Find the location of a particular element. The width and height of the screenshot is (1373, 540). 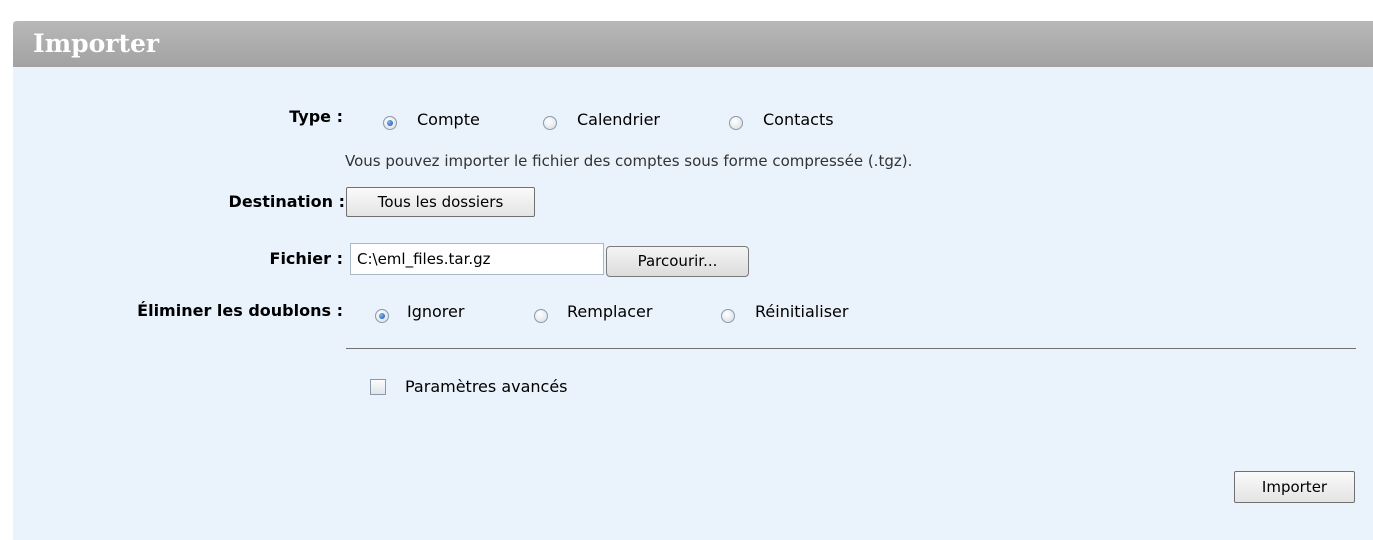

file-path-input is located at coordinates (477, 259).